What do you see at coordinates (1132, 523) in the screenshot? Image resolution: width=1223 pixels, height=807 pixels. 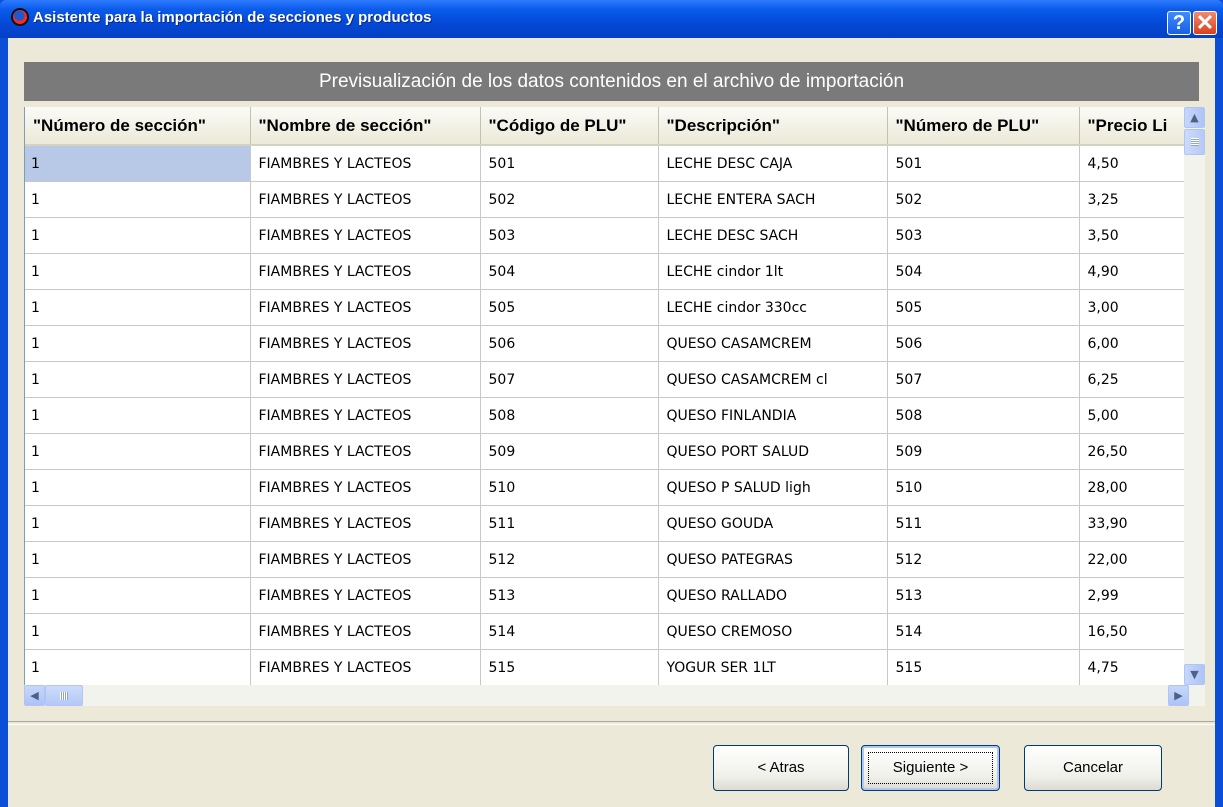 I see `table-cell: 33,90` at bounding box center [1132, 523].